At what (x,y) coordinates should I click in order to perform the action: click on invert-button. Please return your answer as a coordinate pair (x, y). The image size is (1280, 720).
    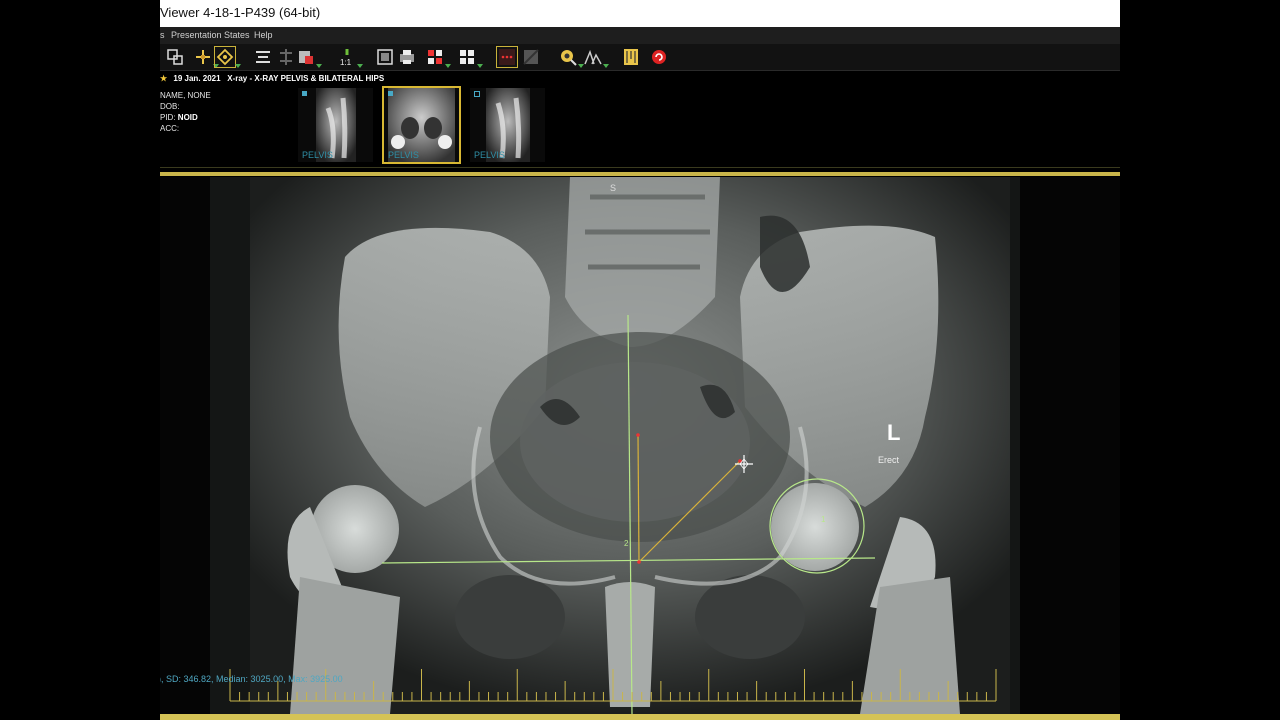
    Looking at the image, I should click on (531, 57).